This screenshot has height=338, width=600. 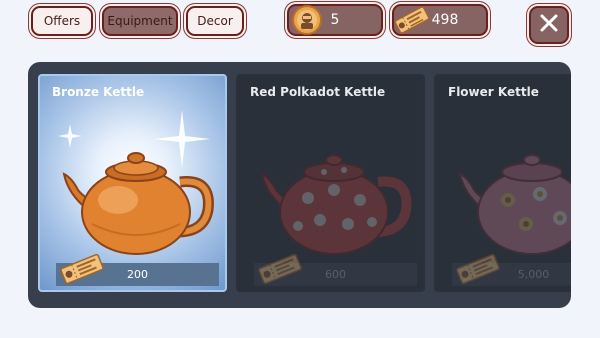 What do you see at coordinates (533, 274) in the screenshot?
I see `item-price: 5,000` at bounding box center [533, 274].